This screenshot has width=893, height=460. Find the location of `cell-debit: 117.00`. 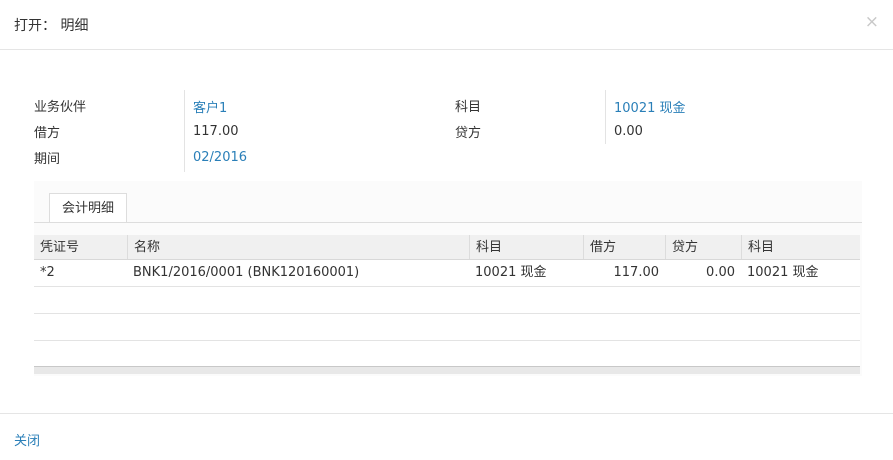

cell-debit: 117.00 is located at coordinates (636, 272).